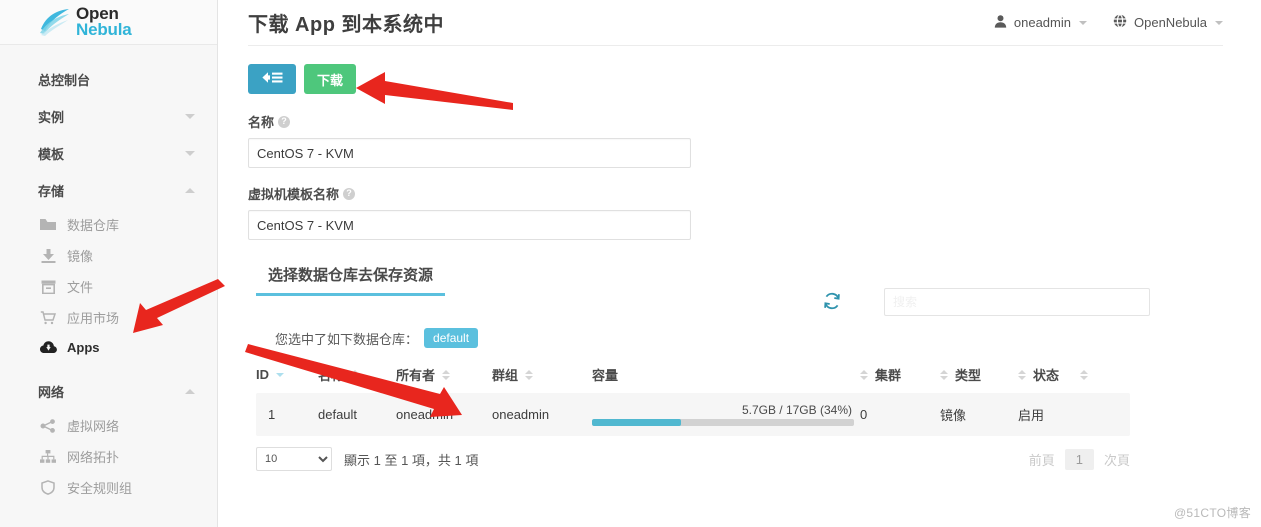 The width and height of the screenshot is (1261, 527). Describe the element at coordinates (48, 318) in the screenshot. I see `shopping-cart-icon` at that location.